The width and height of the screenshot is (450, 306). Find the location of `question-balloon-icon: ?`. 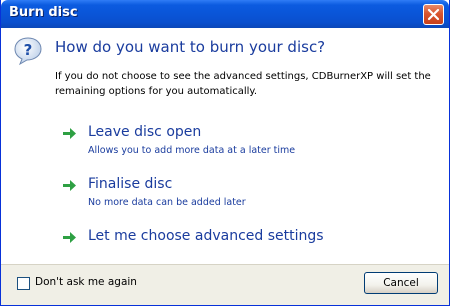

question-balloon-icon: ? is located at coordinates (28, 51).